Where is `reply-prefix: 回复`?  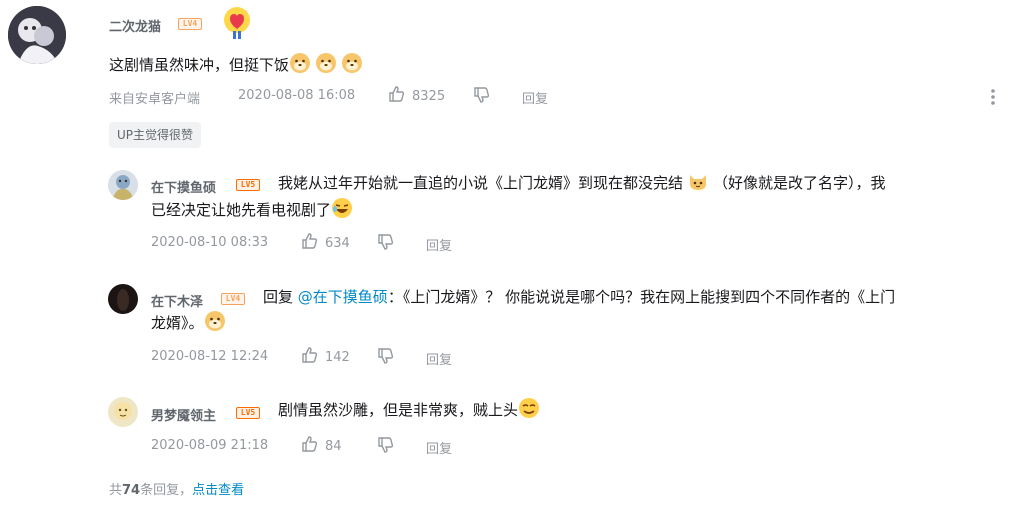
reply-prefix: 回复 is located at coordinates (278, 297).